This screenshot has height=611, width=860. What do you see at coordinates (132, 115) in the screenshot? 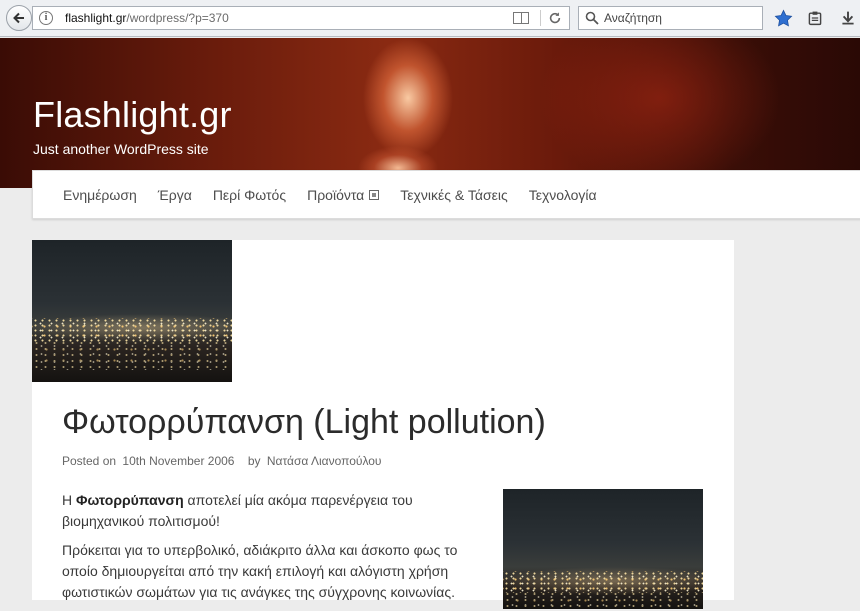
I see `site-title: Flashlight.gr` at bounding box center [132, 115].